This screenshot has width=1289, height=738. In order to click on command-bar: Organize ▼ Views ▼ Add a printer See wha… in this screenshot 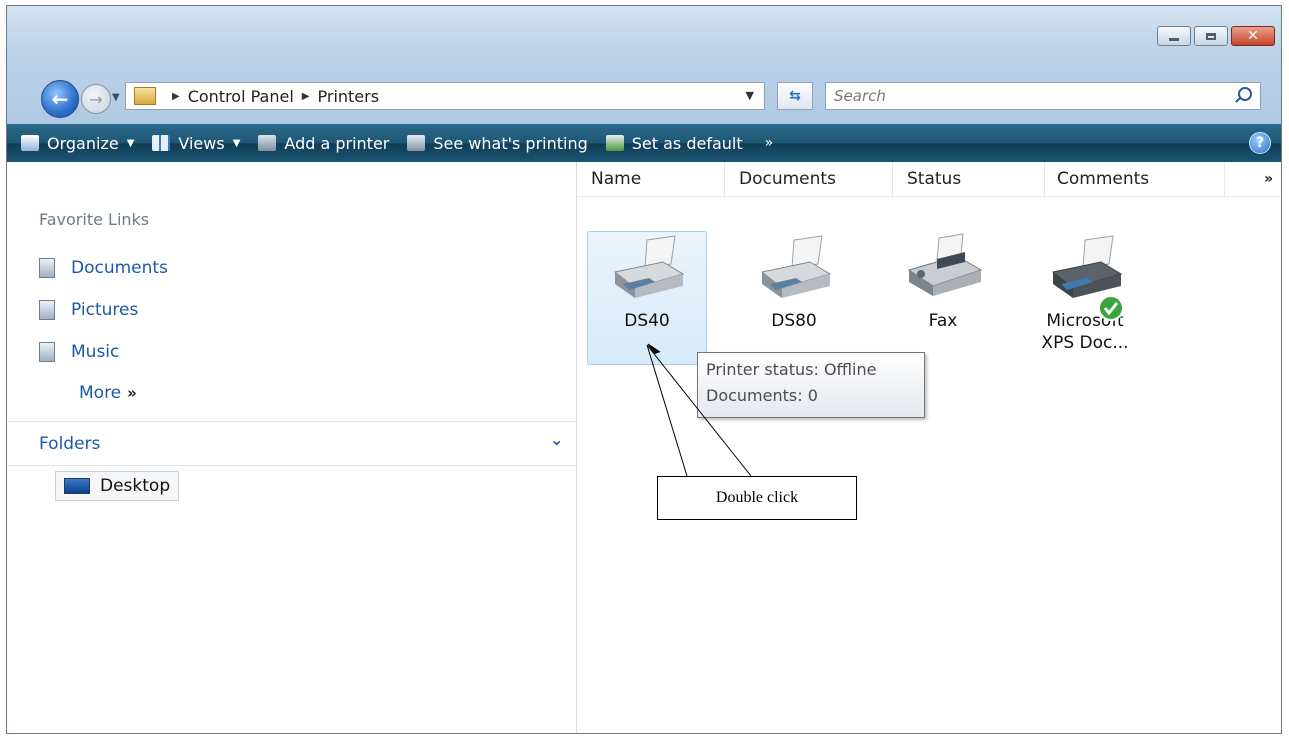, I will do `click(644, 143)`.